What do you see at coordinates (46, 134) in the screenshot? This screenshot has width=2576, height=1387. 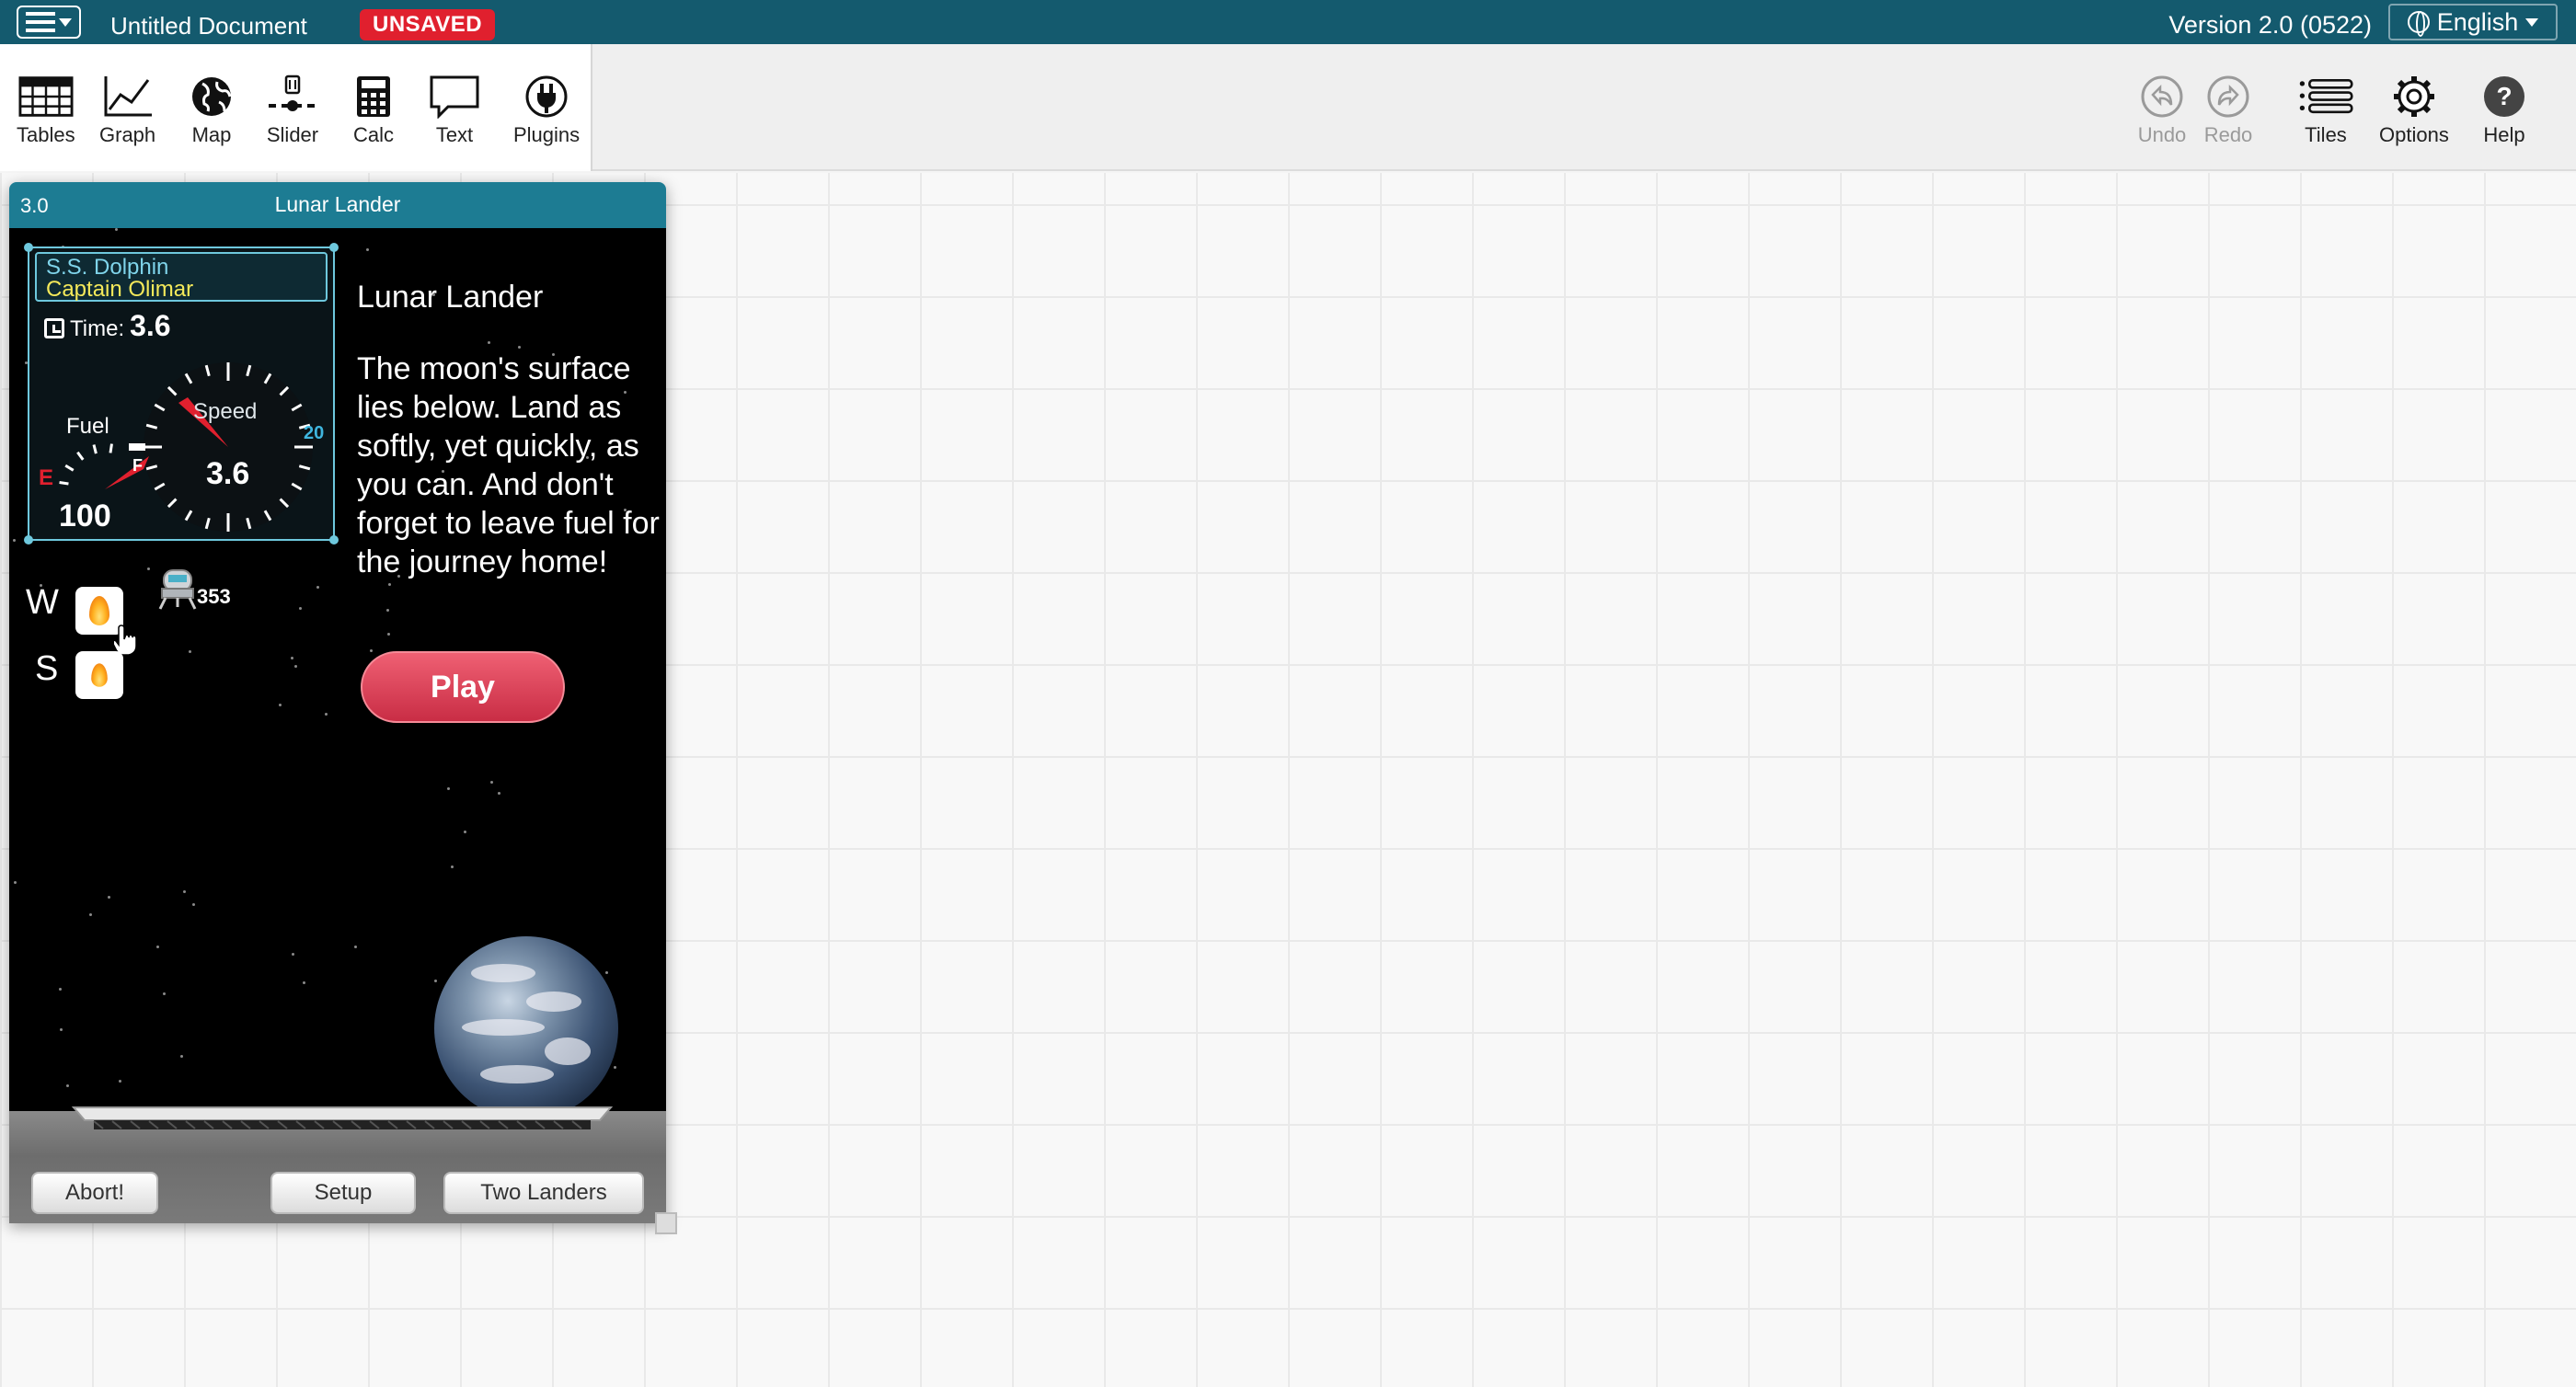 I see `tool-label: Tables` at bounding box center [46, 134].